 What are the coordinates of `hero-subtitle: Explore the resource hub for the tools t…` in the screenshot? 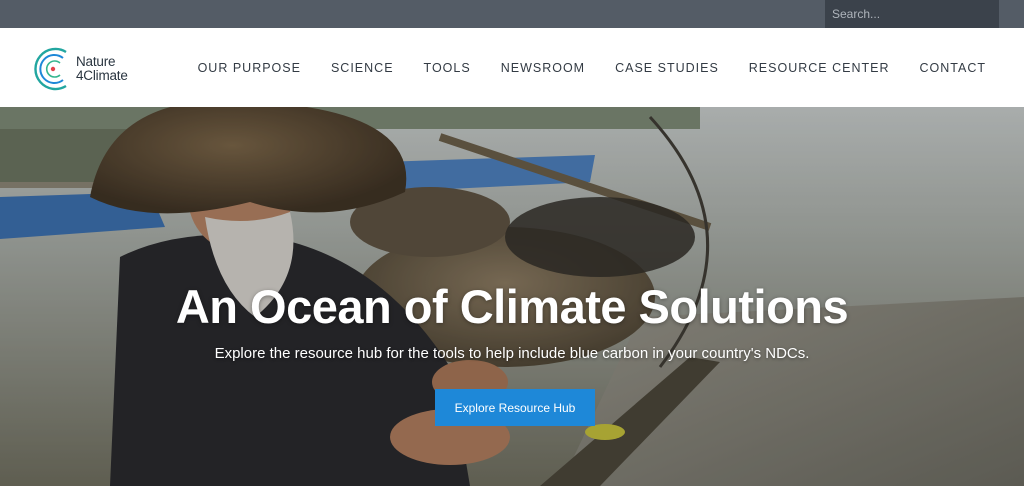 It's located at (512, 353).